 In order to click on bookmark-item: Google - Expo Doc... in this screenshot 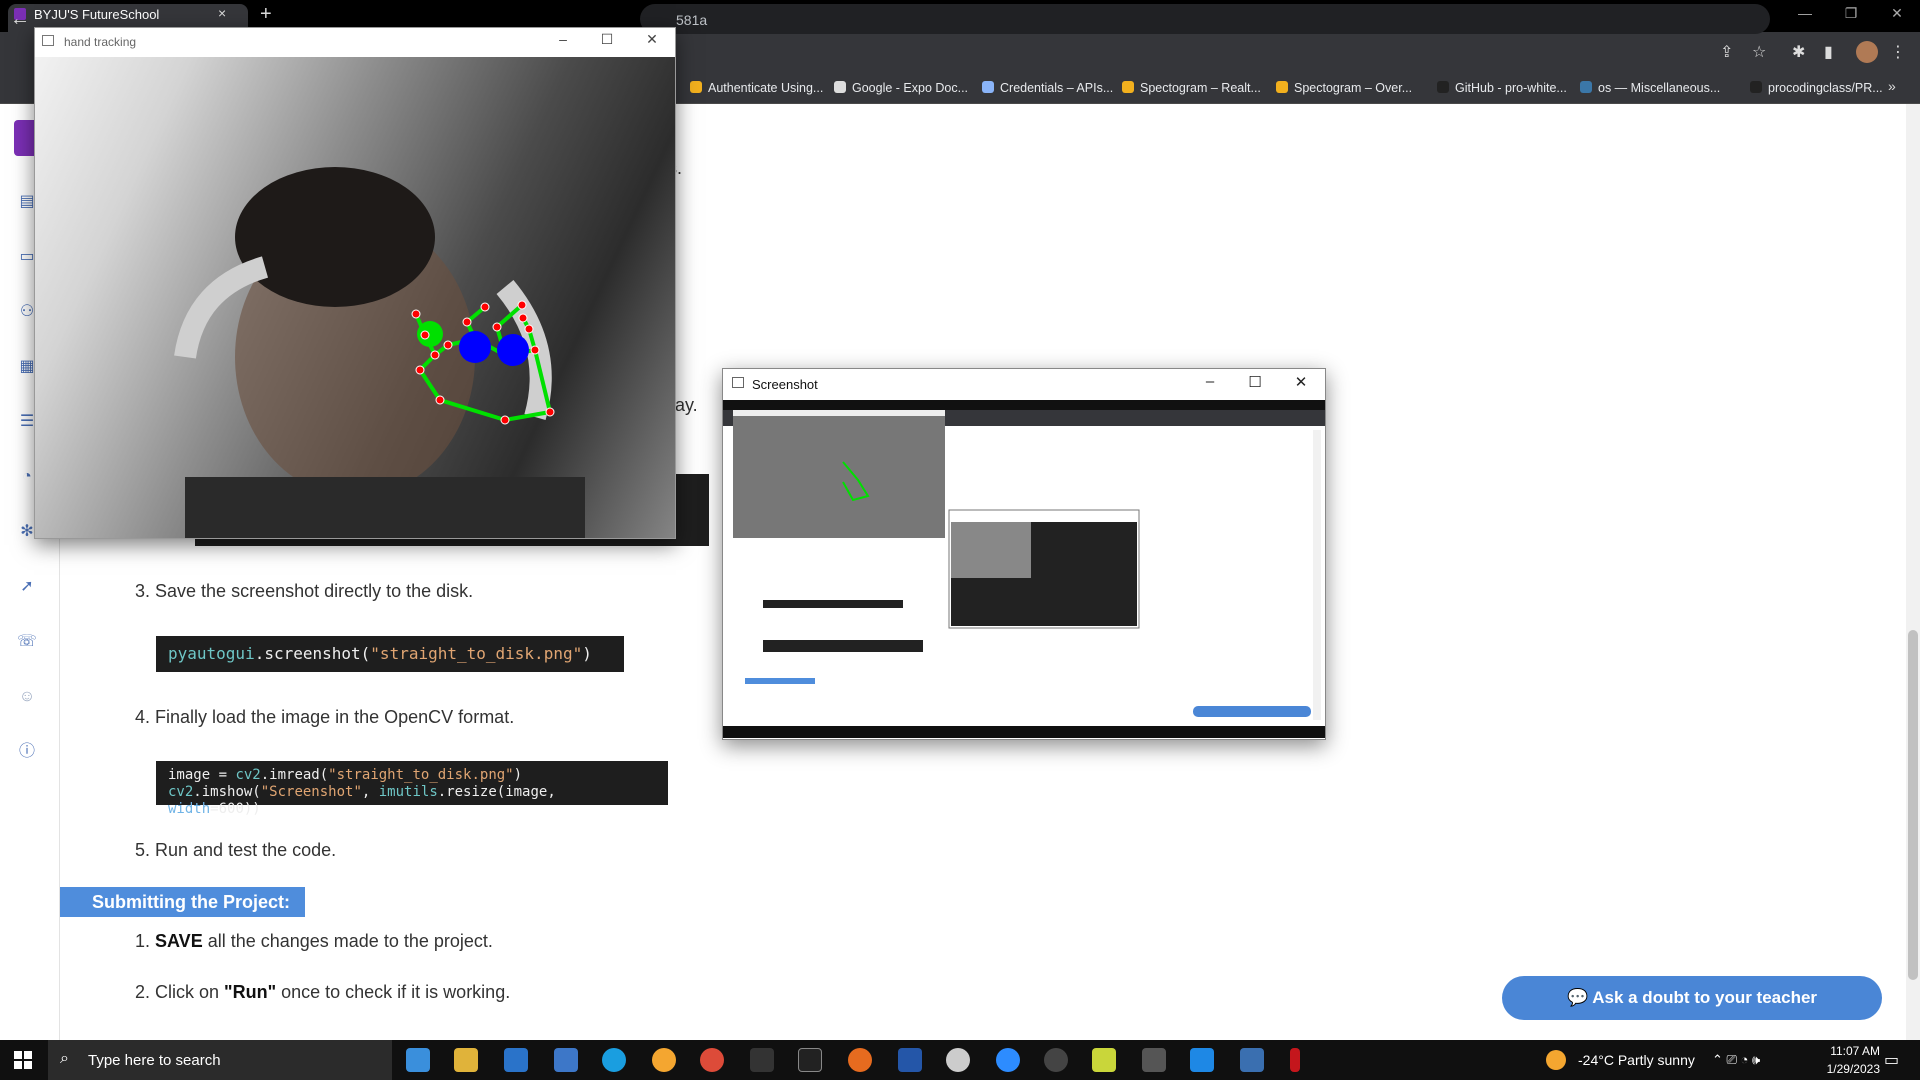, I will do `click(901, 88)`.